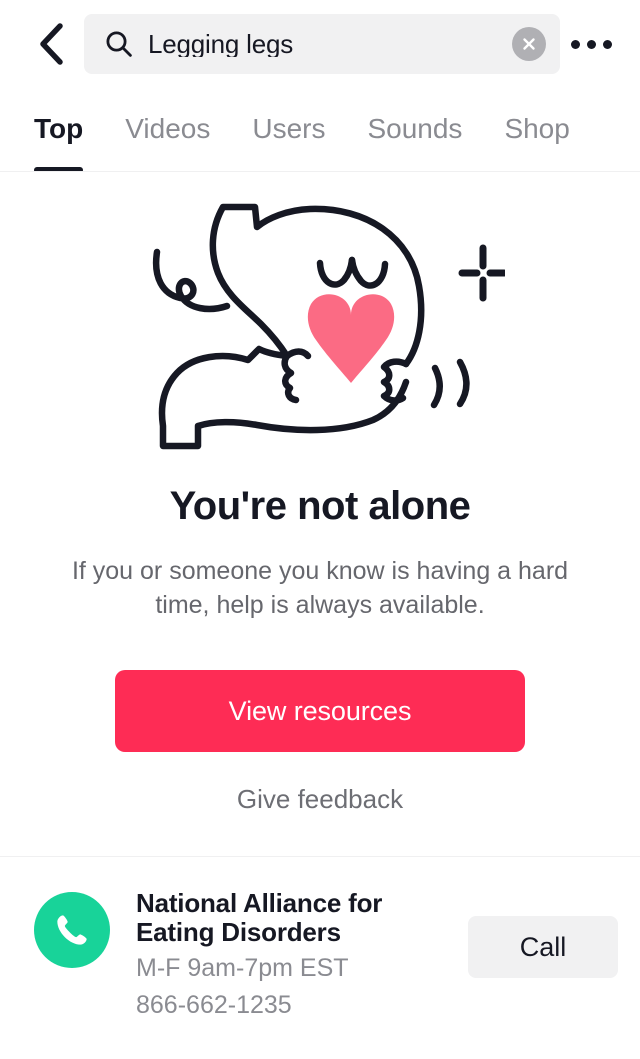 Image resolution: width=640 pixels, height=1059 pixels. I want to click on tab-videos: Videos, so click(167, 129).